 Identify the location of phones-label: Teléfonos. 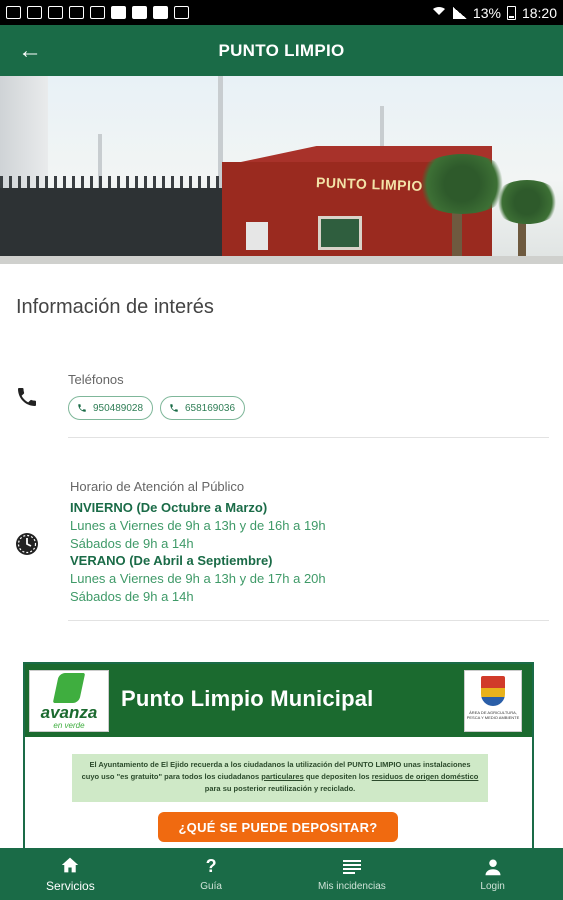
(96, 379).